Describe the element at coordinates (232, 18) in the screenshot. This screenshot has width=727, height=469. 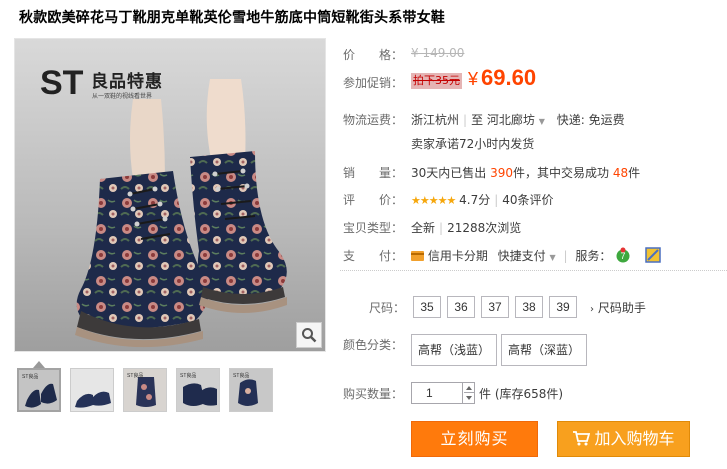
I see `product-title: 秋款欧美碎花马丁靴朋克单靴英伦雪地牛筋底中筒短靴街头系带女鞋` at that location.